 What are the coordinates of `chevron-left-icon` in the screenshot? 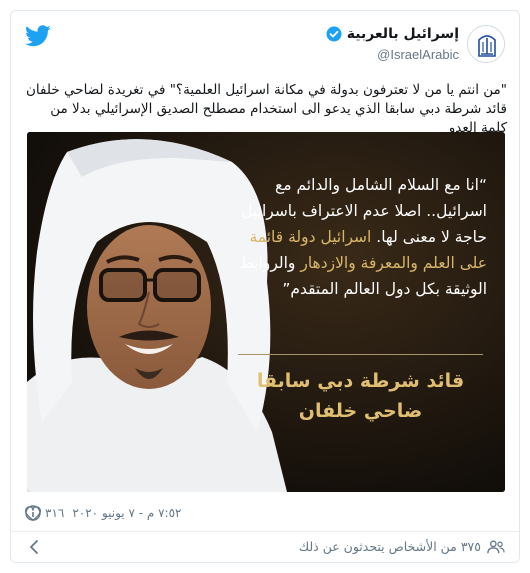 It's located at (34, 547).